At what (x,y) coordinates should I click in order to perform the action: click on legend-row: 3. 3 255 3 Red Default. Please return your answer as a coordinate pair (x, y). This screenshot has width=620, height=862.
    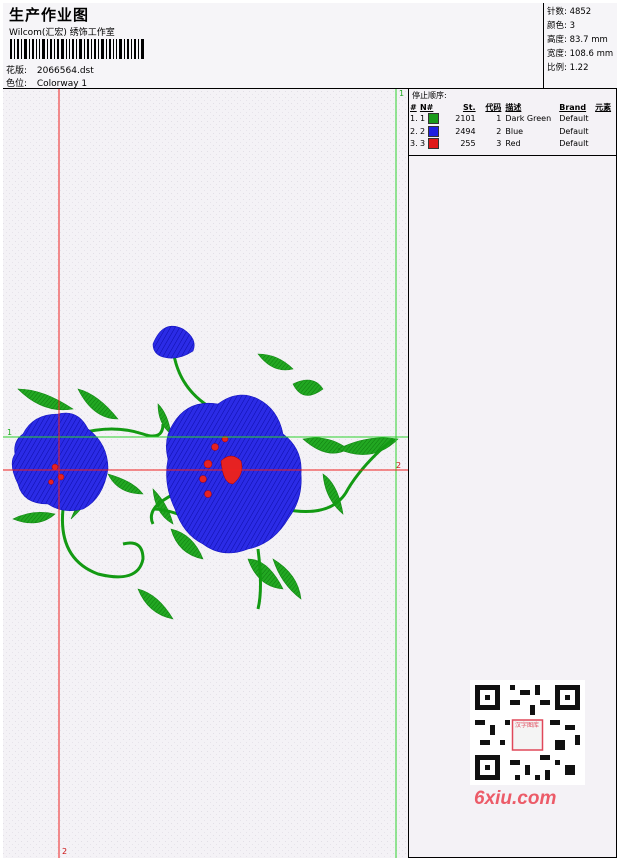
    Looking at the image, I should click on (513, 144).